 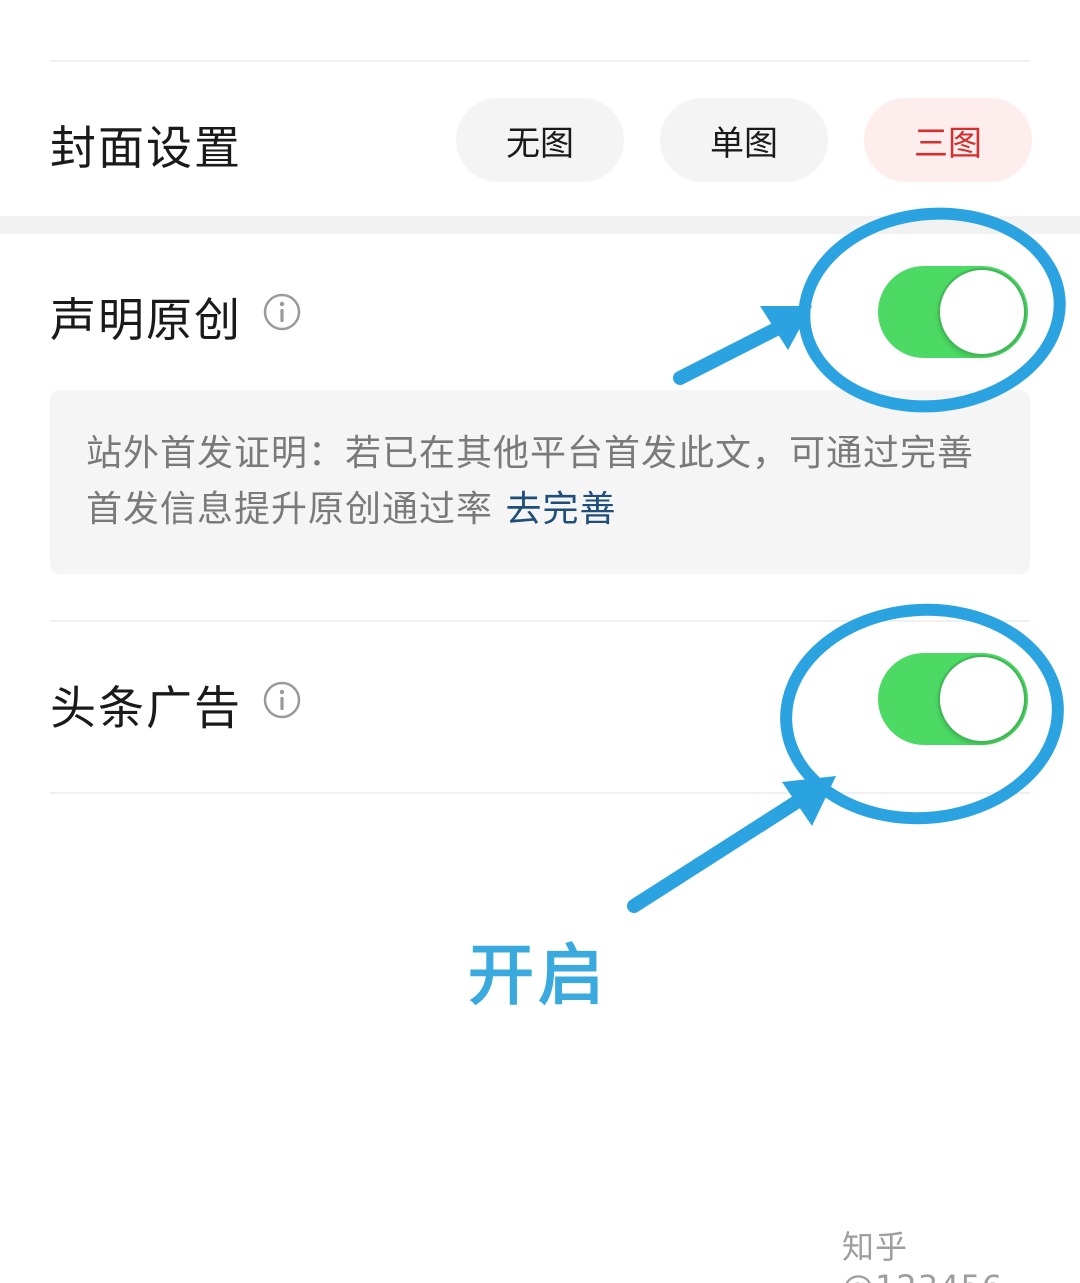 I want to click on toutiao-ads-title: 头条广告, so click(x=146, y=708).